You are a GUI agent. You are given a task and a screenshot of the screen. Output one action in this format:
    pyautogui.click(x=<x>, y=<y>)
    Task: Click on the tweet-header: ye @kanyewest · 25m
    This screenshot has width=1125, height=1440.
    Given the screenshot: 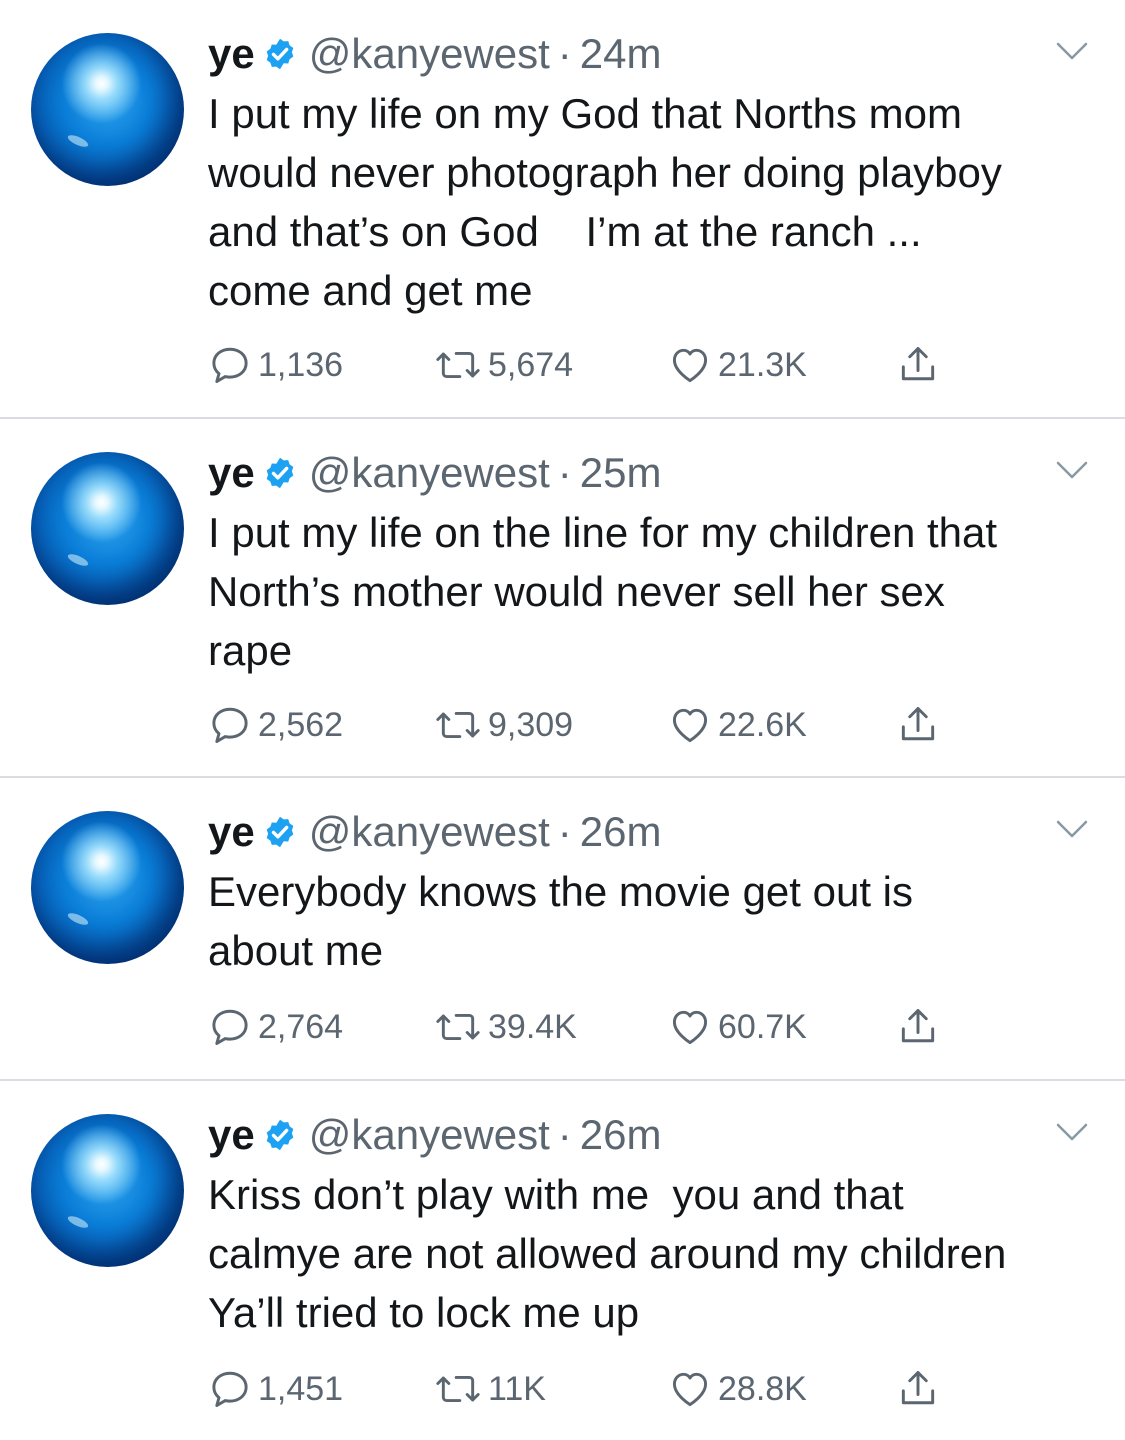 What is the action you would take?
    pyautogui.click(x=435, y=473)
    